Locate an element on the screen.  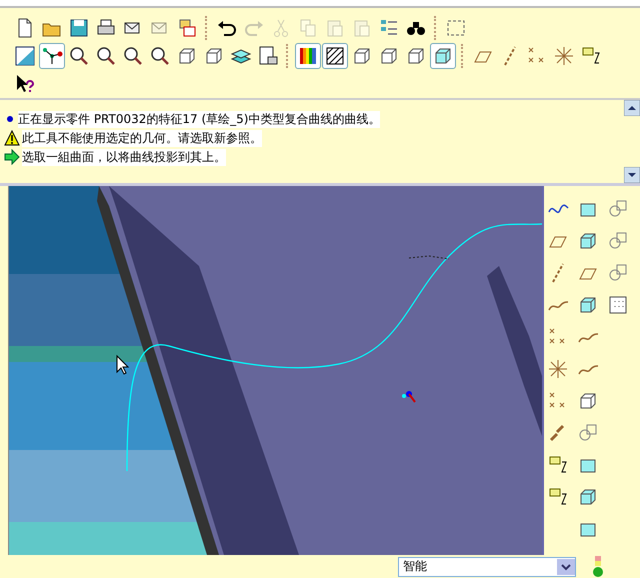
color-button is located at coordinates (308, 56).